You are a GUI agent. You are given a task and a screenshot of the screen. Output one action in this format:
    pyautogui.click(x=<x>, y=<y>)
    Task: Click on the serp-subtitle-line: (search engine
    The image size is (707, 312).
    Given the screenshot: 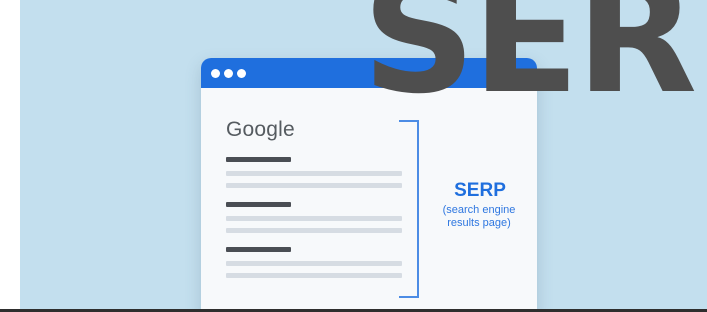 What is the action you would take?
    pyautogui.click(x=479, y=210)
    